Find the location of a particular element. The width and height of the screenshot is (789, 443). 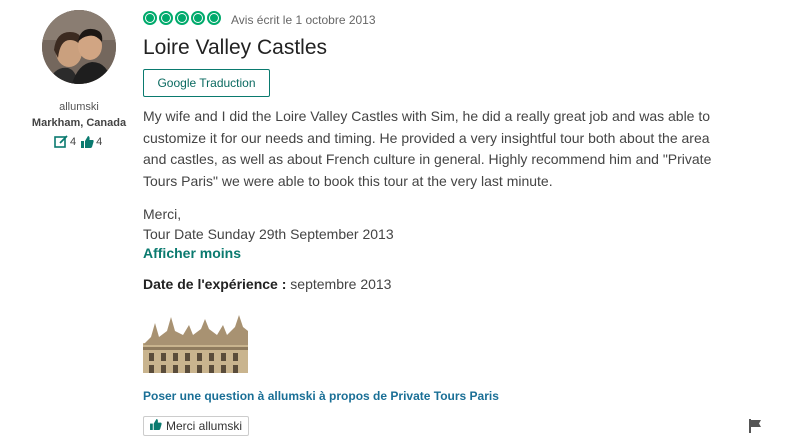

review-tour-date: Tour Date Sunday 29th September 2013 is located at coordinates (268, 234).